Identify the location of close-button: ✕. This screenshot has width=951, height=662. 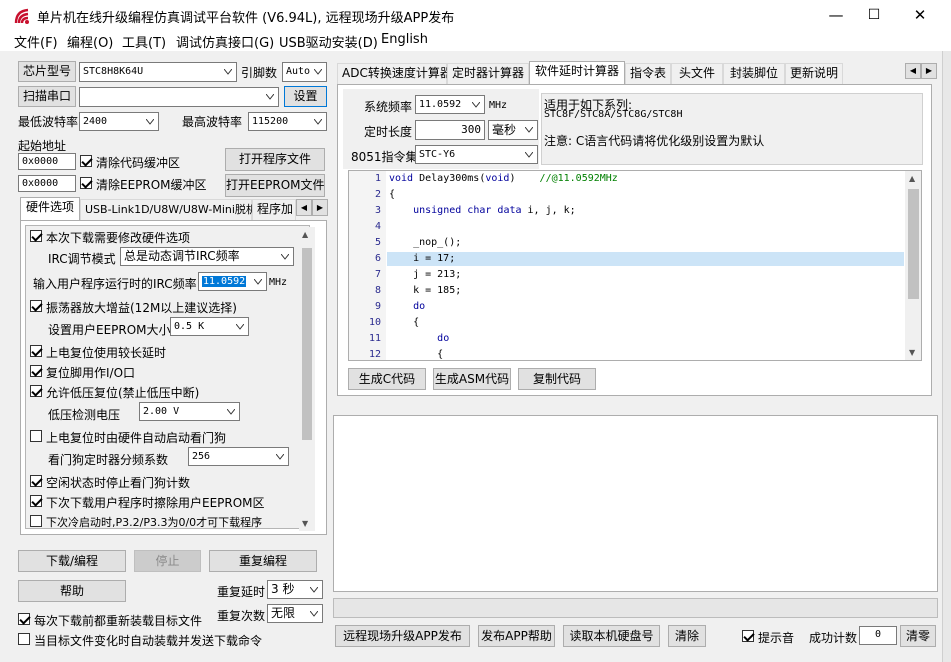
(920, 15).